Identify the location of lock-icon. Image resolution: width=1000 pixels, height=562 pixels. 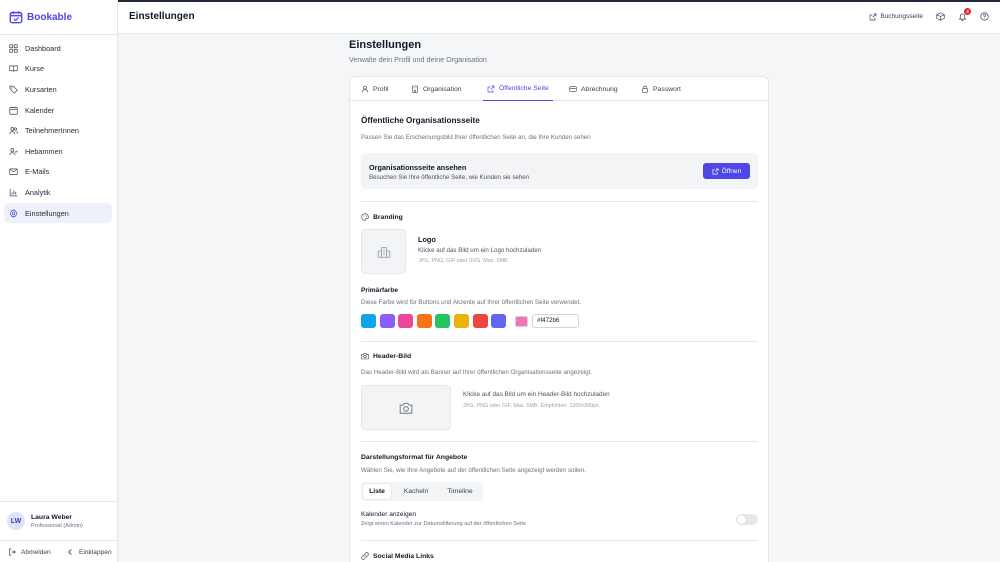
(645, 89).